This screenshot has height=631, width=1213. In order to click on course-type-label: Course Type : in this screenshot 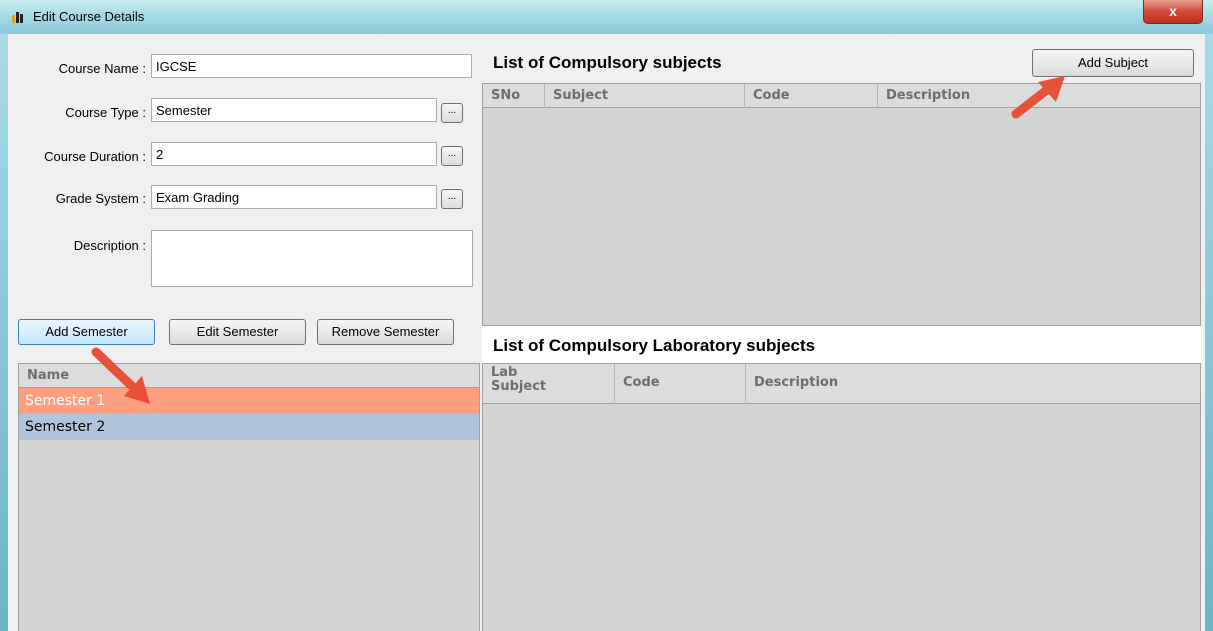, I will do `click(105, 112)`.